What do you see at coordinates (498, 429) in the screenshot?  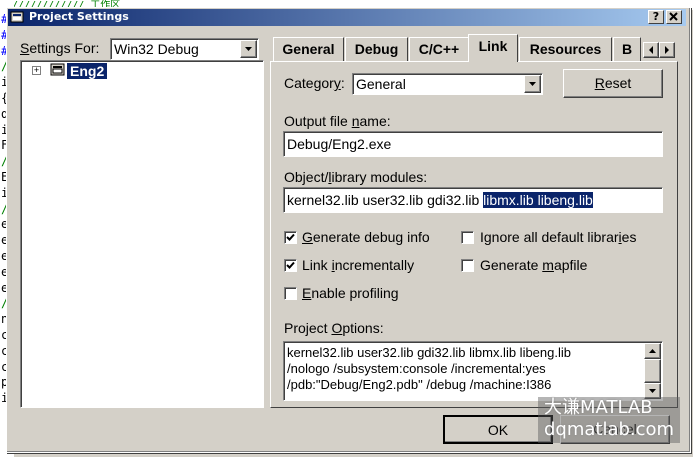 I see `ok-button: OK` at bounding box center [498, 429].